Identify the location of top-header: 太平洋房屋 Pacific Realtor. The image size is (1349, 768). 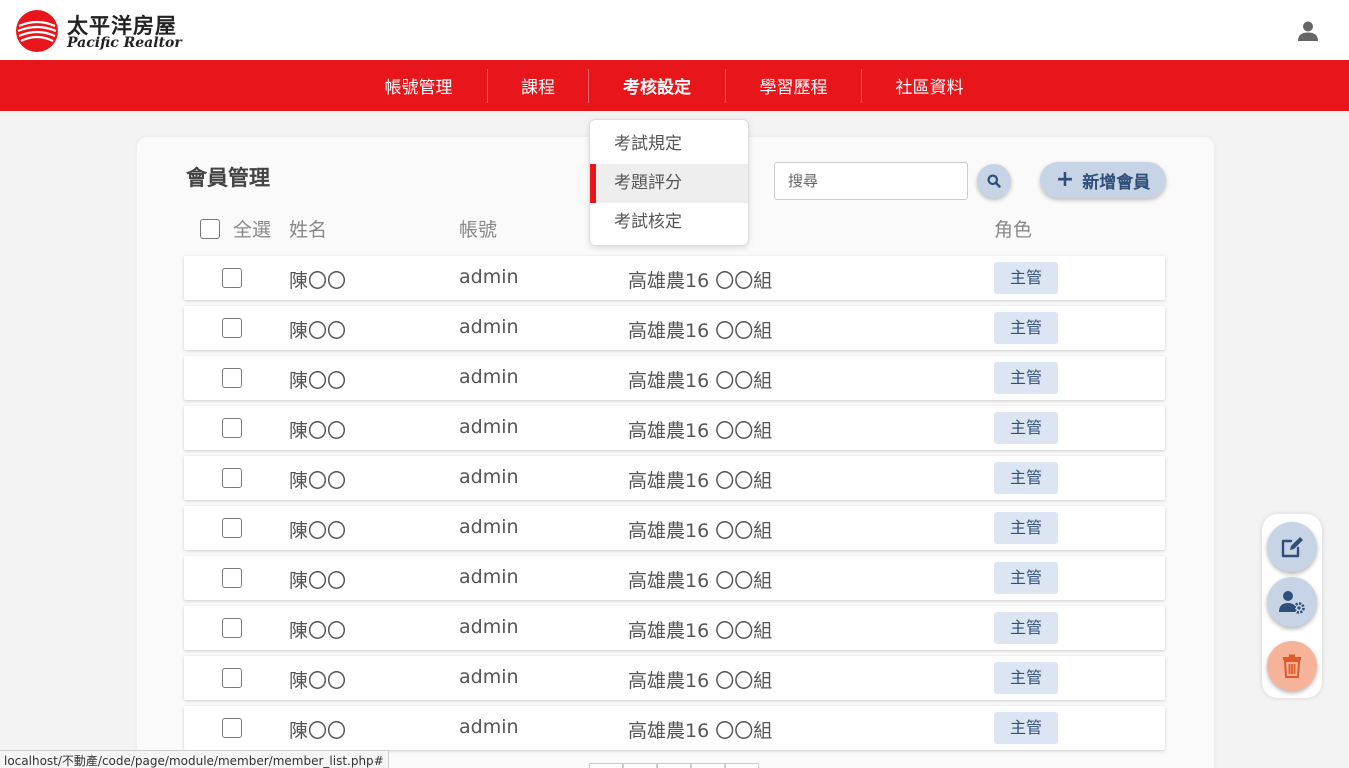
(674, 30).